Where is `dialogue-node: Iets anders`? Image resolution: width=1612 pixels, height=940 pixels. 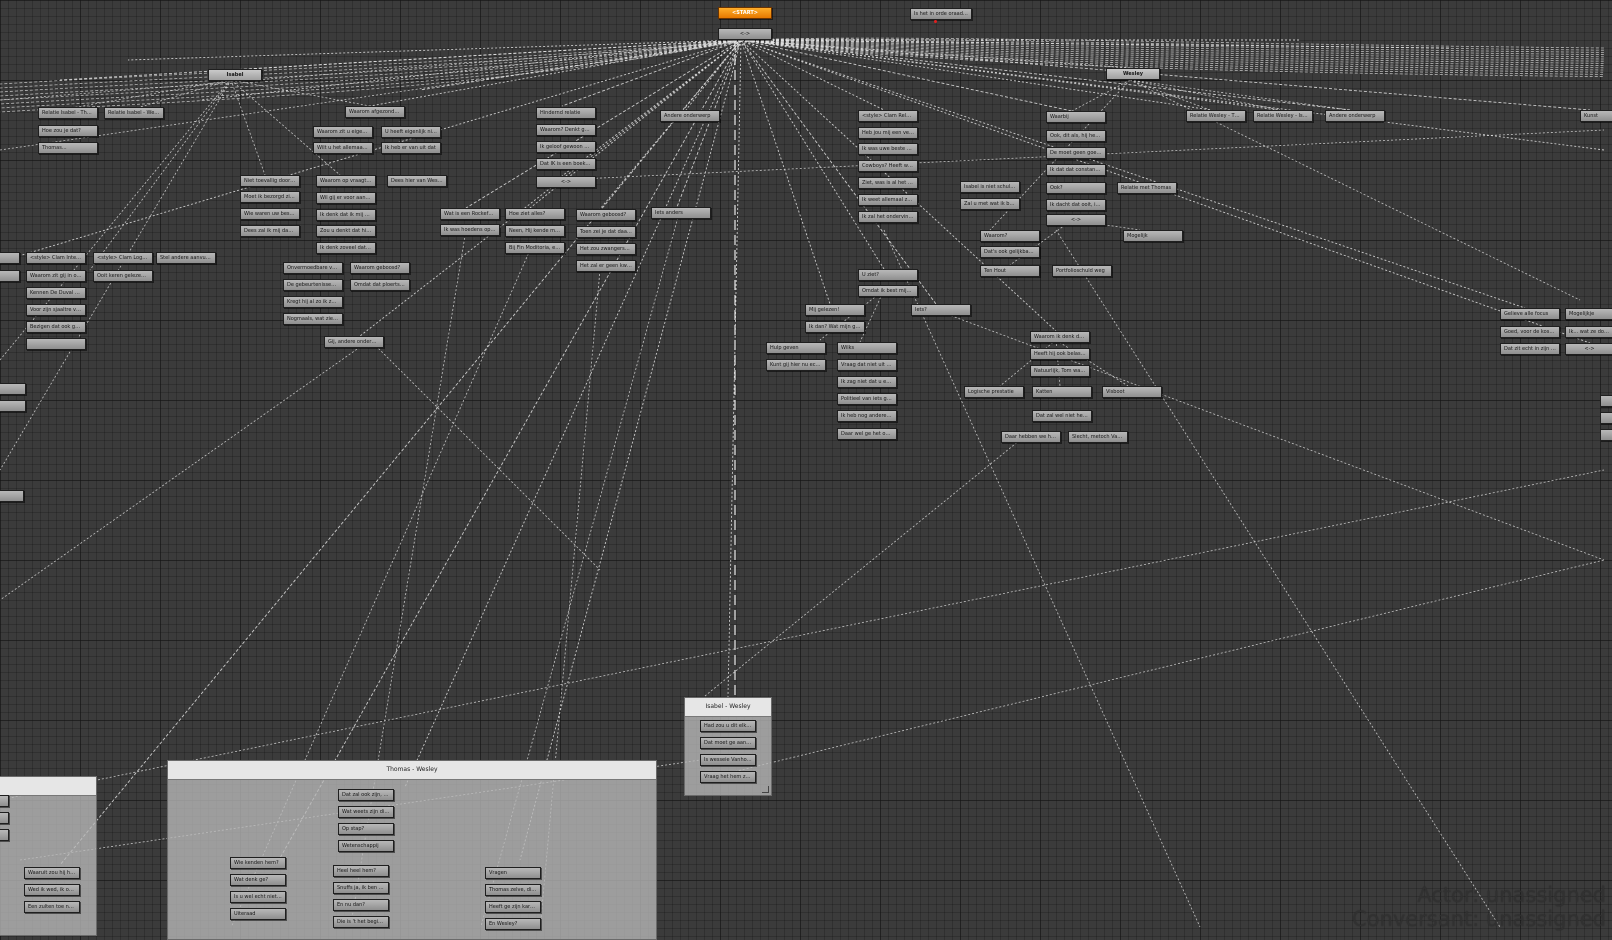
dialogue-node: Iets anders is located at coordinates (681, 213).